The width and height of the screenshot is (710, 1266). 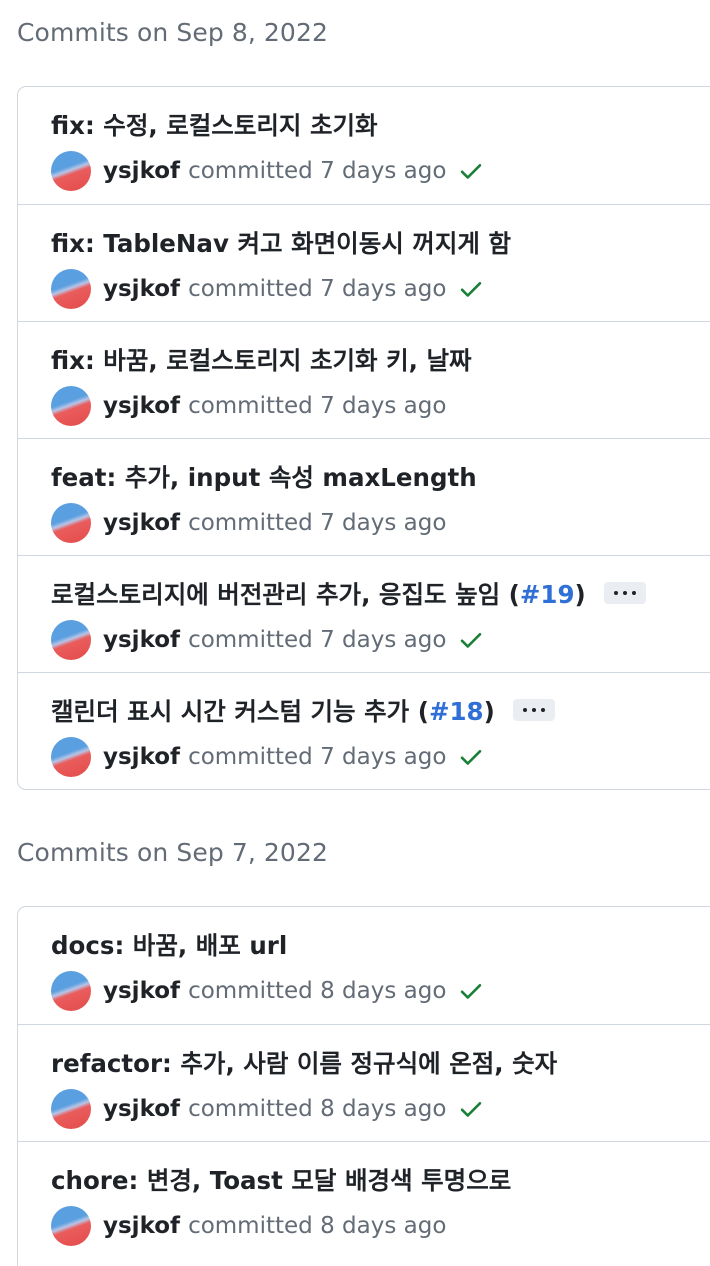 I want to click on commit-title: refactor: 추가, 사람 이름 정규식에 온점, 숫자, so click(x=304, y=1063).